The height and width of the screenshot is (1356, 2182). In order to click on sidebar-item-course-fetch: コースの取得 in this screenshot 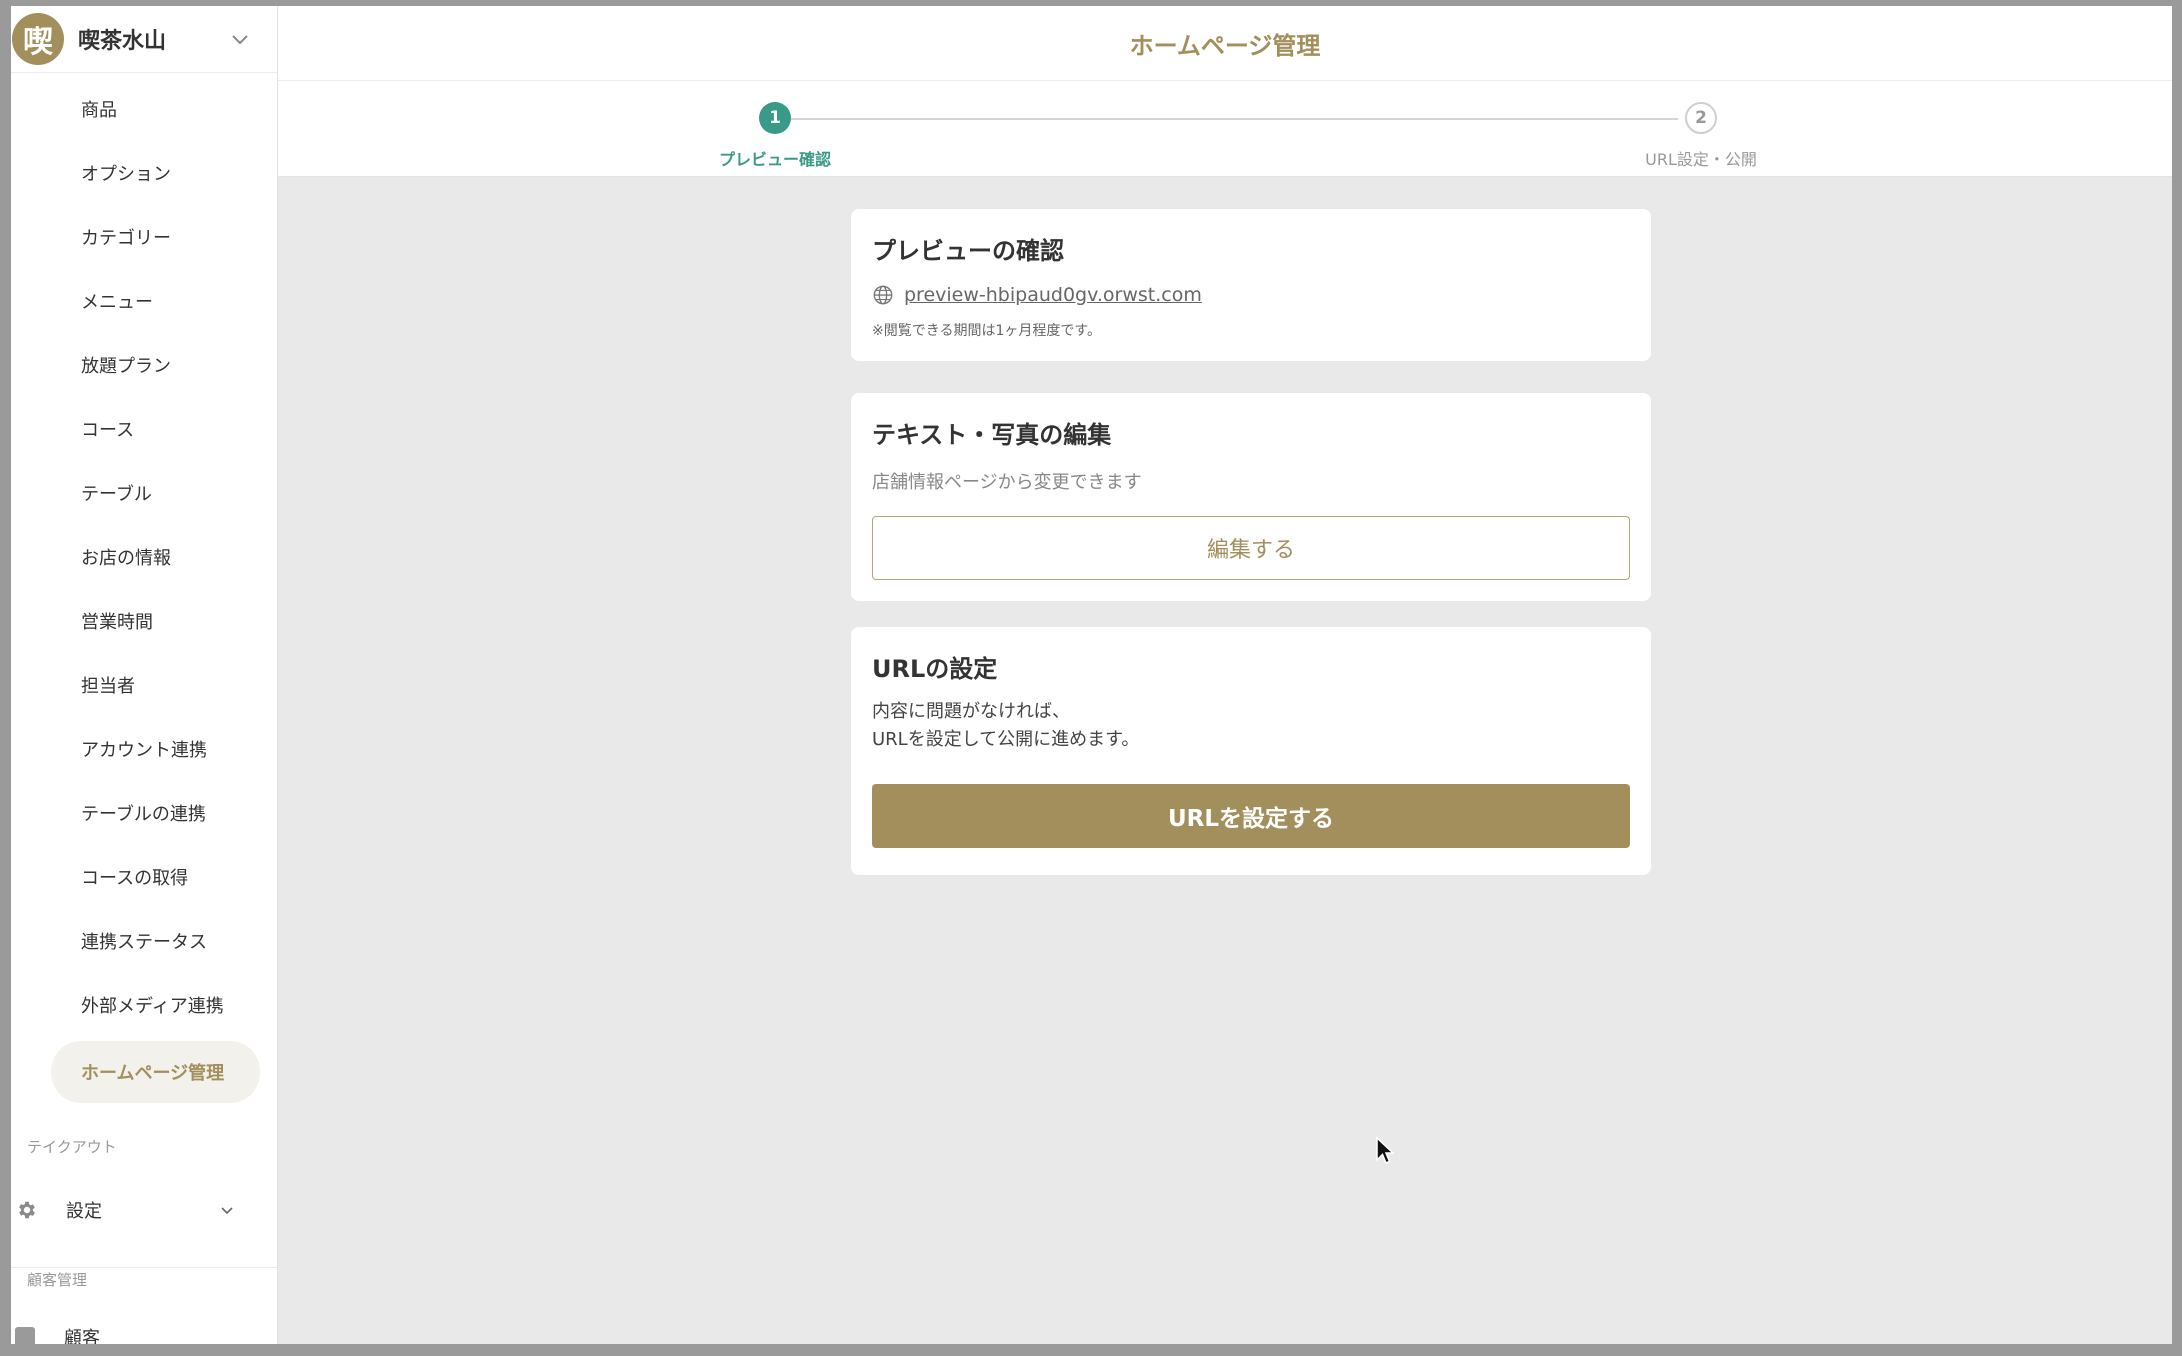, I will do `click(144, 877)`.